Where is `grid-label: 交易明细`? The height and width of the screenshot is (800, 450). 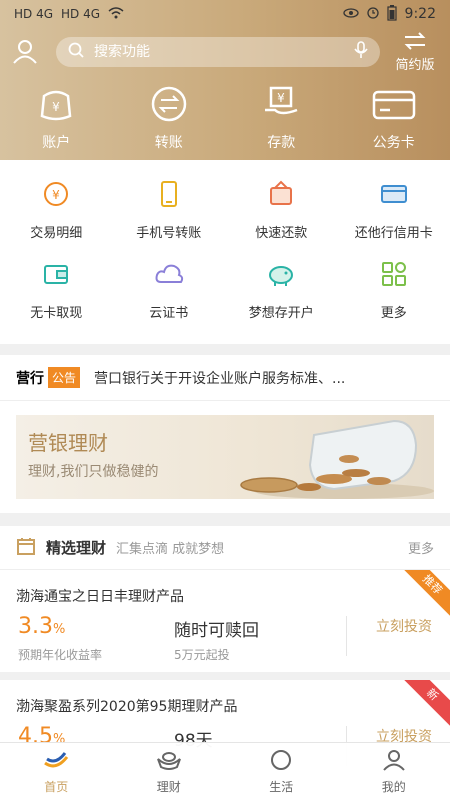
grid-label: 交易明细 is located at coordinates (56, 233).